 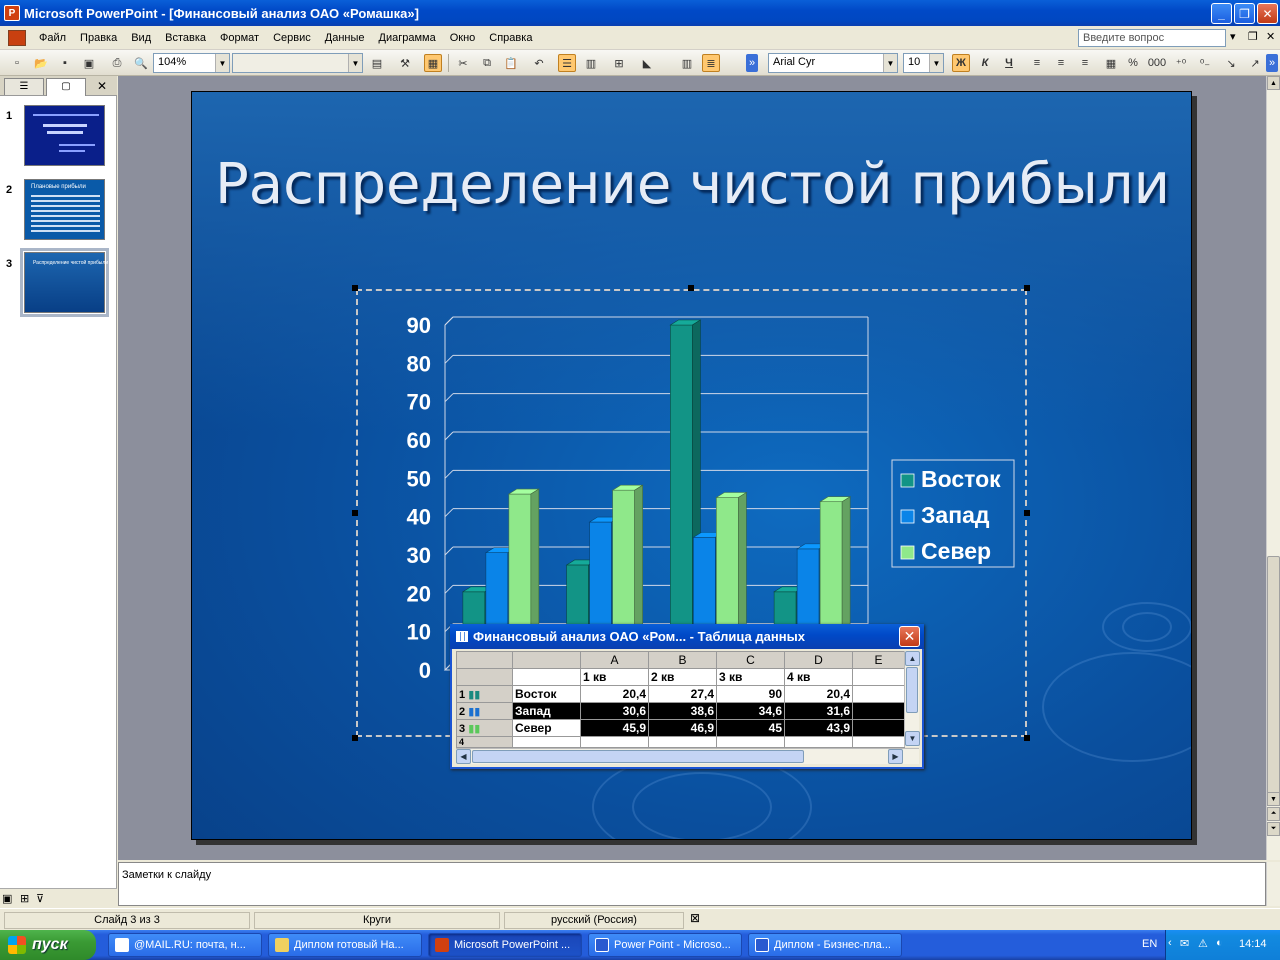 I want to click on category-axis-gridlines-icon: ▥, so click(x=687, y=63).